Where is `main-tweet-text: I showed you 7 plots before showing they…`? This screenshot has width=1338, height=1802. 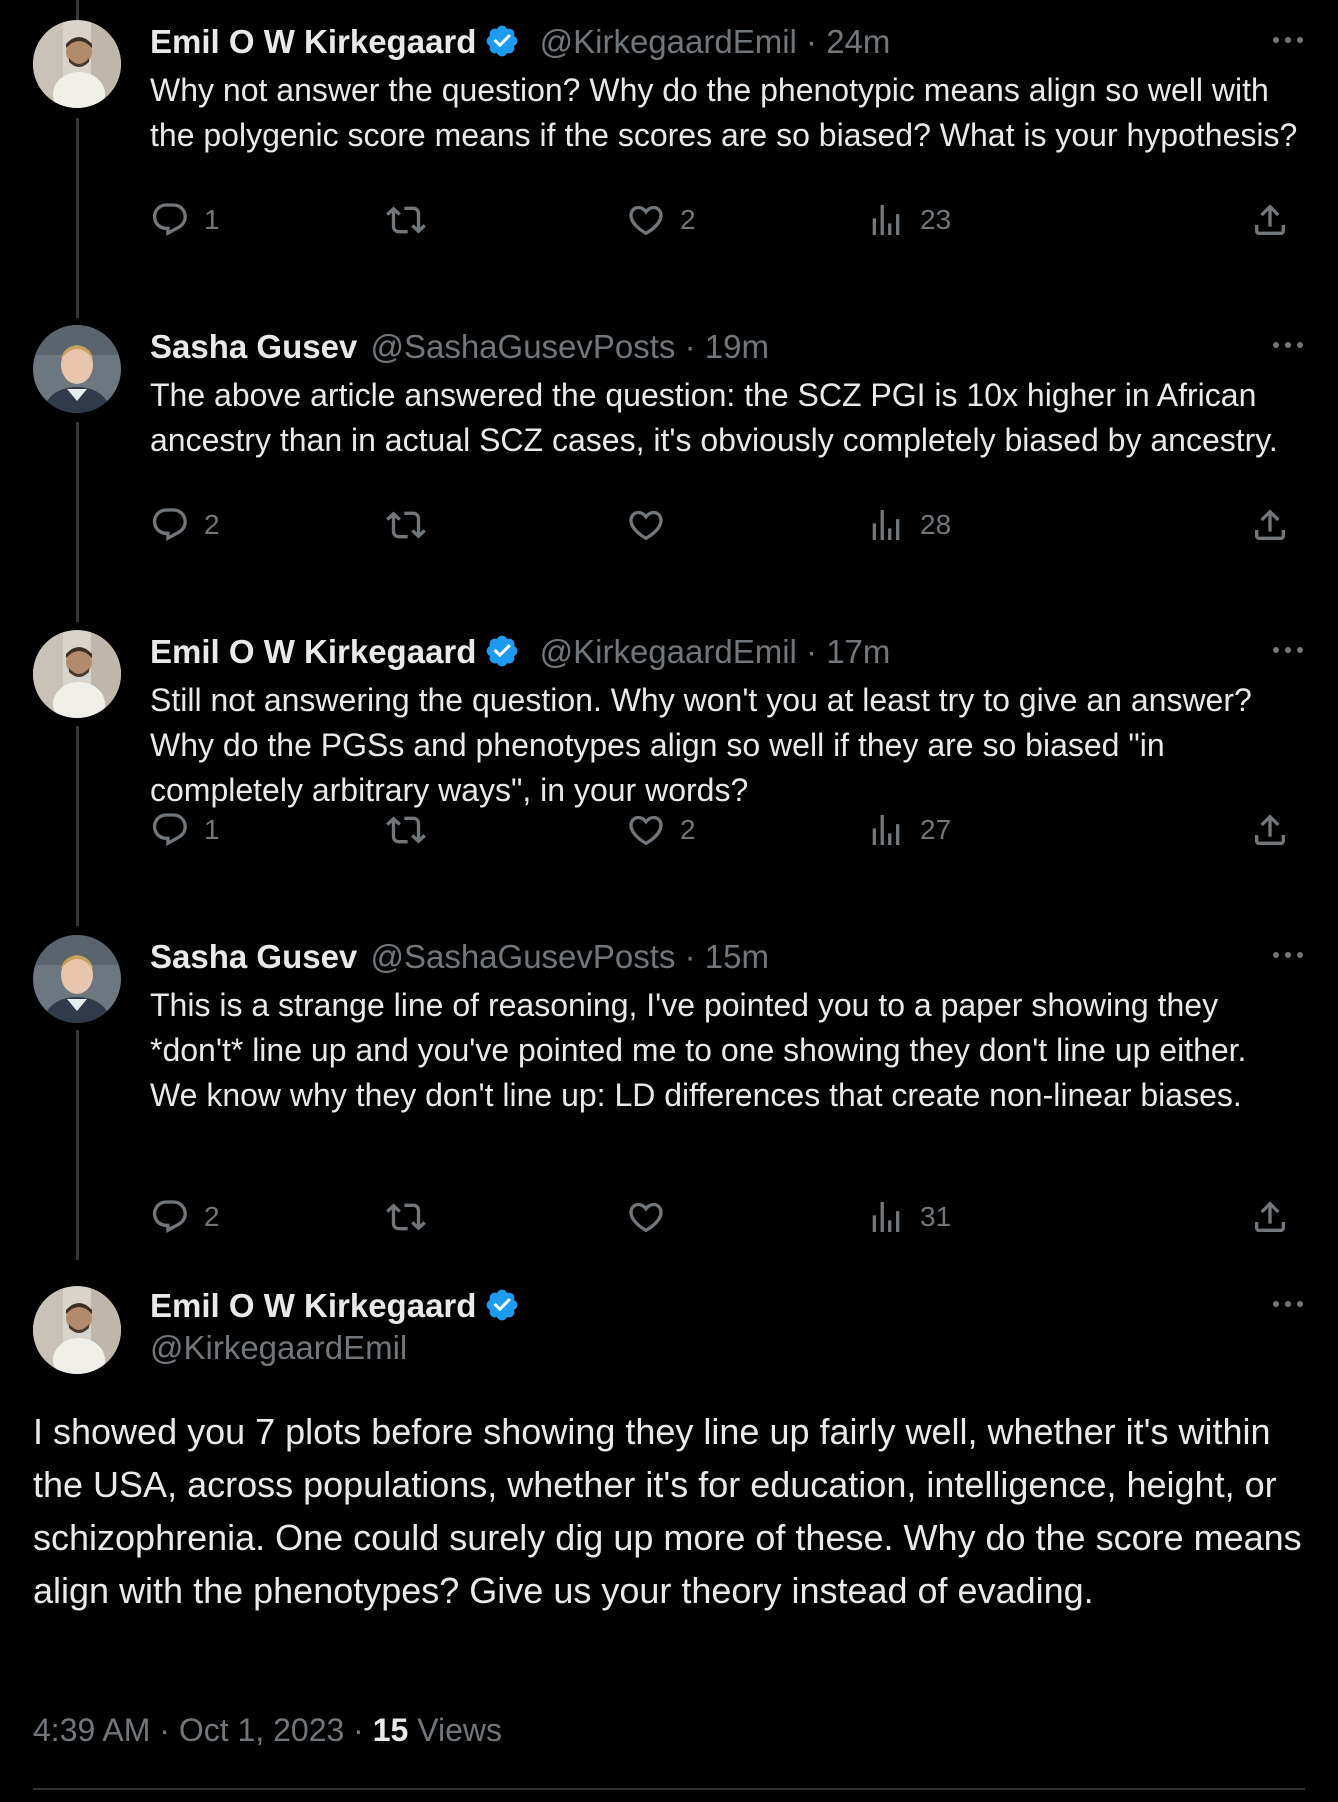 main-tweet-text: I showed you 7 plots before showing they… is located at coordinates (667, 1511).